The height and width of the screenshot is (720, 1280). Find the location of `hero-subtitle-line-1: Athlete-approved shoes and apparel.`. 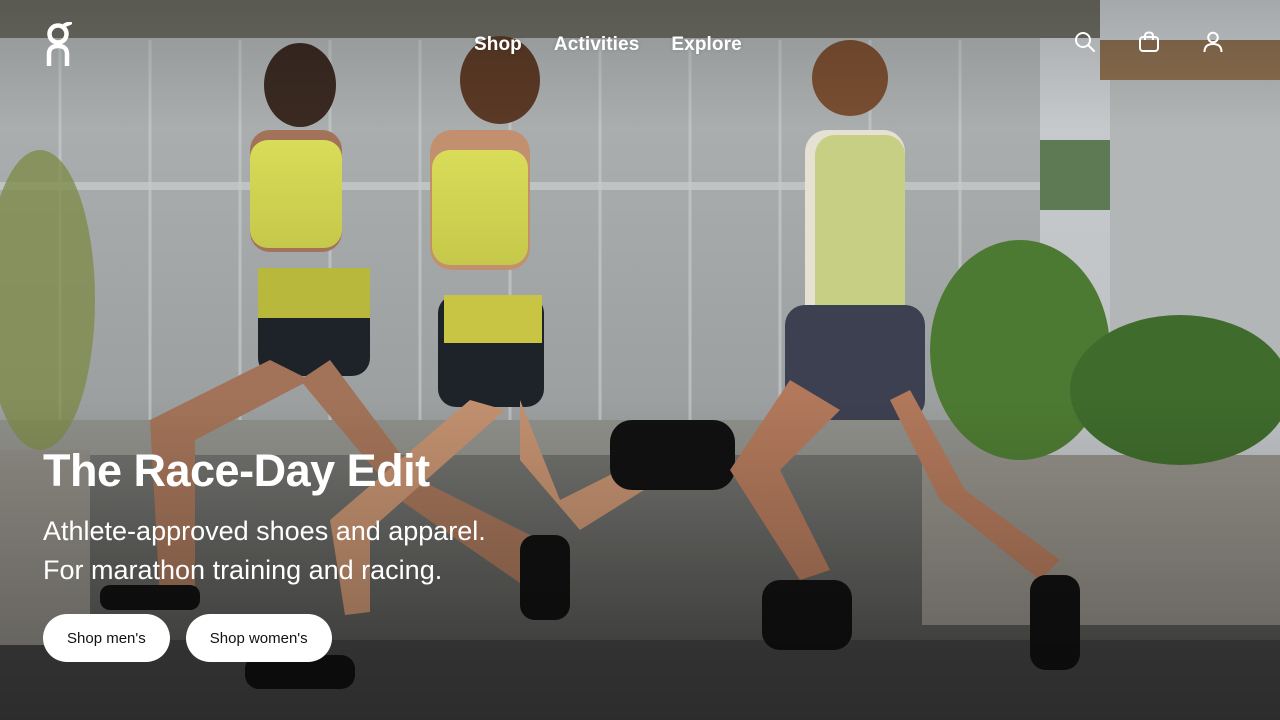

hero-subtitle-line-1: Athlete-approved shoes and apparel. is located at coordinates (264, 531).